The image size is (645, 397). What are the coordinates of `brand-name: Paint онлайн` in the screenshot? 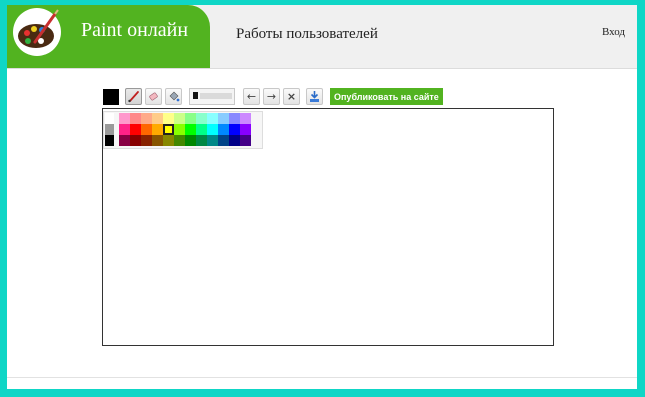 It's located at (134, 30).